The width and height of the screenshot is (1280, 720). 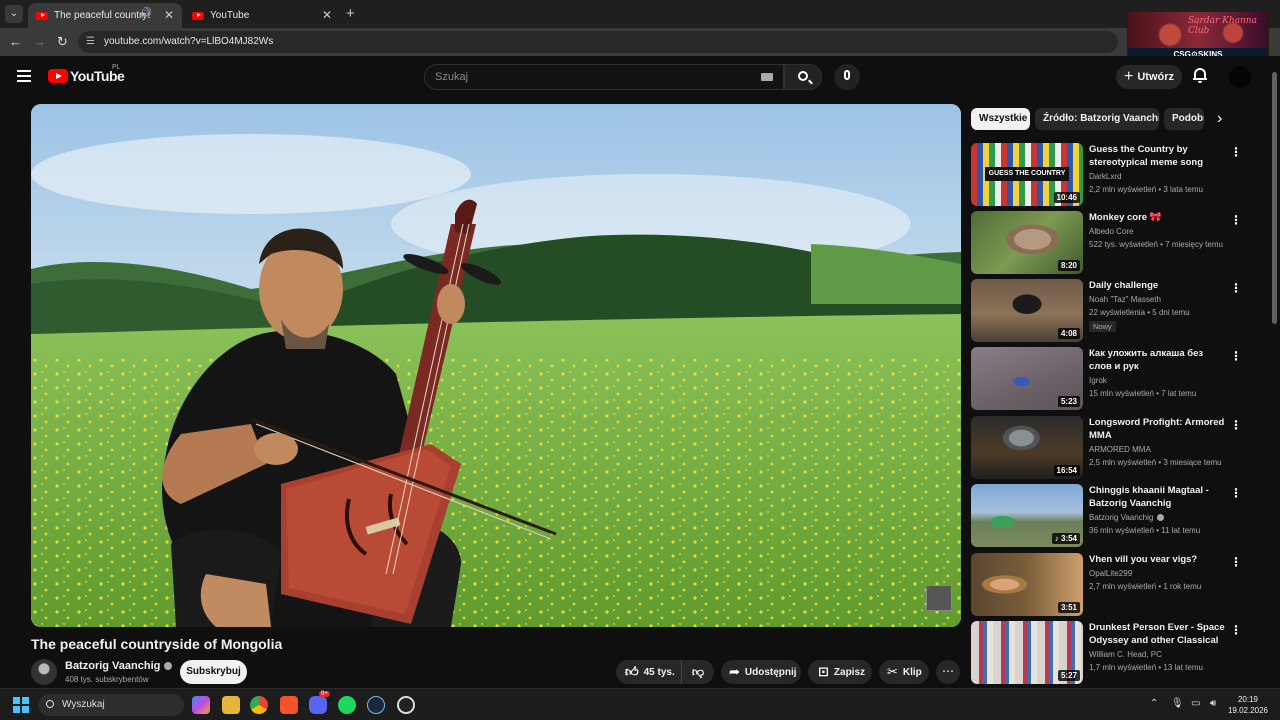 What do you see at coordinates (58, 76) in the screenshot?
I see `youtube-play-icon` at bounding box center [58, 76].